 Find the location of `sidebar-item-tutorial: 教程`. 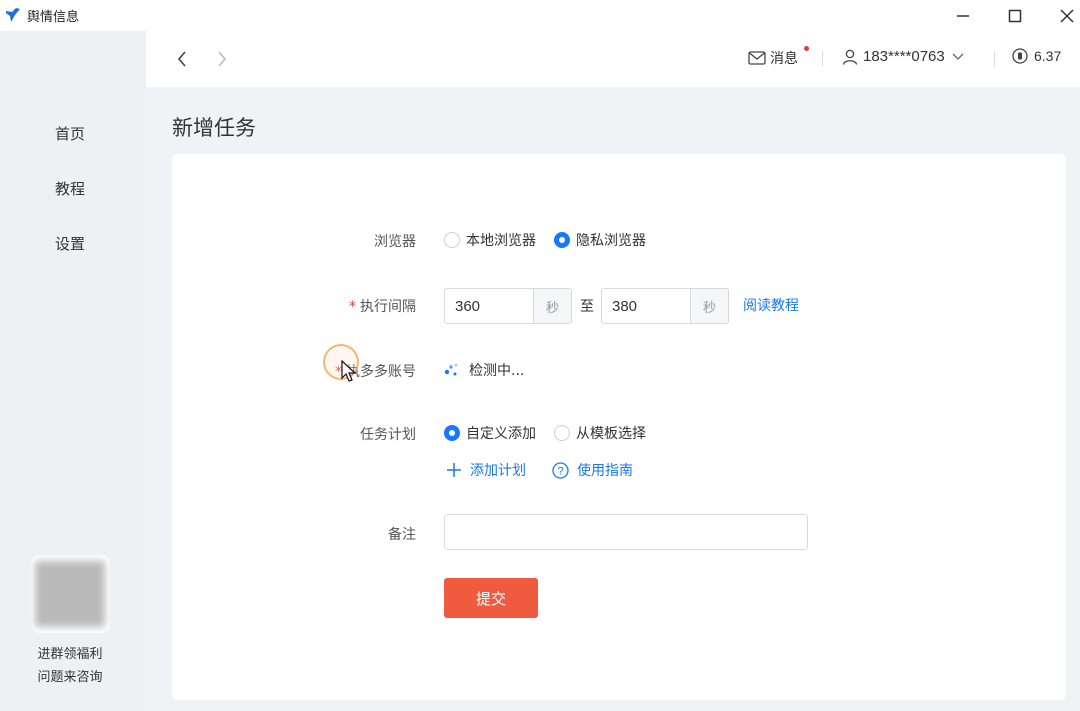

sidebar-item-tutorial: 教程 is located at coordinates (73, 188).